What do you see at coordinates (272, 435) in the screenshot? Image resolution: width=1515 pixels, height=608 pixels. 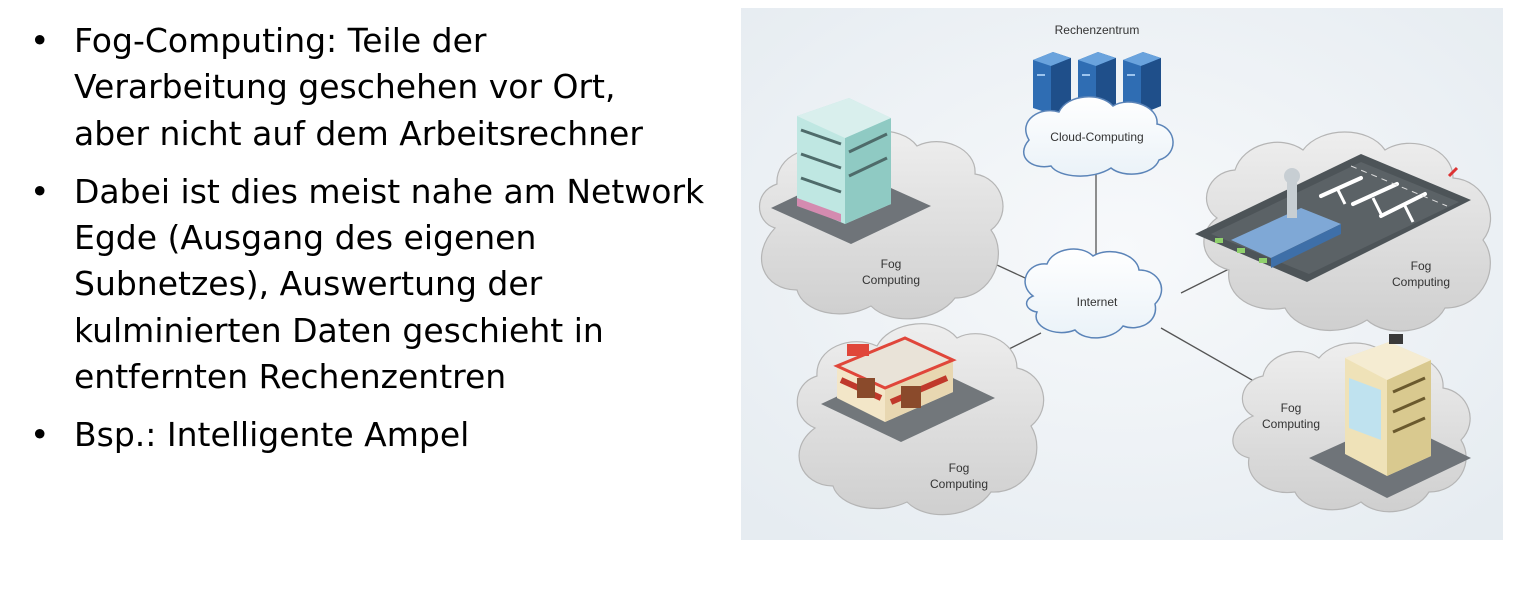 I see `bullet-text: Bsp.: Intelligente Ampel` at bounding box center [272, 435].